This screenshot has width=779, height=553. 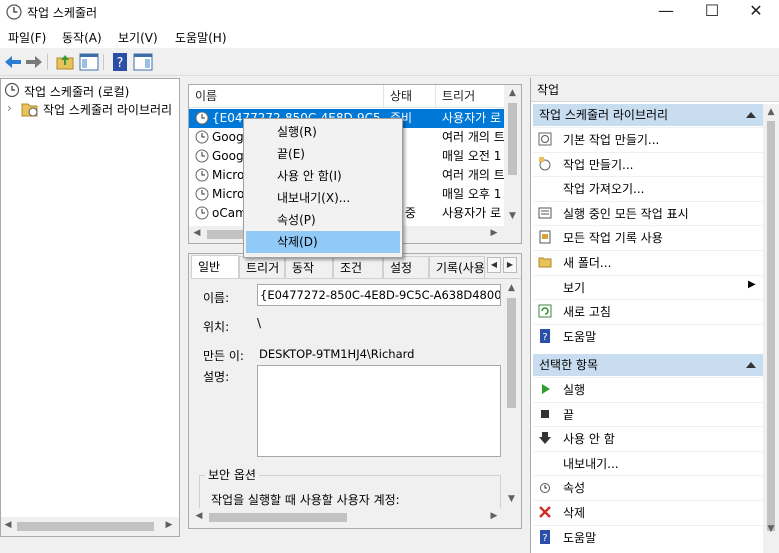 What do you see at coordinates (648, 365) in the screenshot?
I see `actions-section-selected: 선택한 항목` at bounding box center [648, 365].